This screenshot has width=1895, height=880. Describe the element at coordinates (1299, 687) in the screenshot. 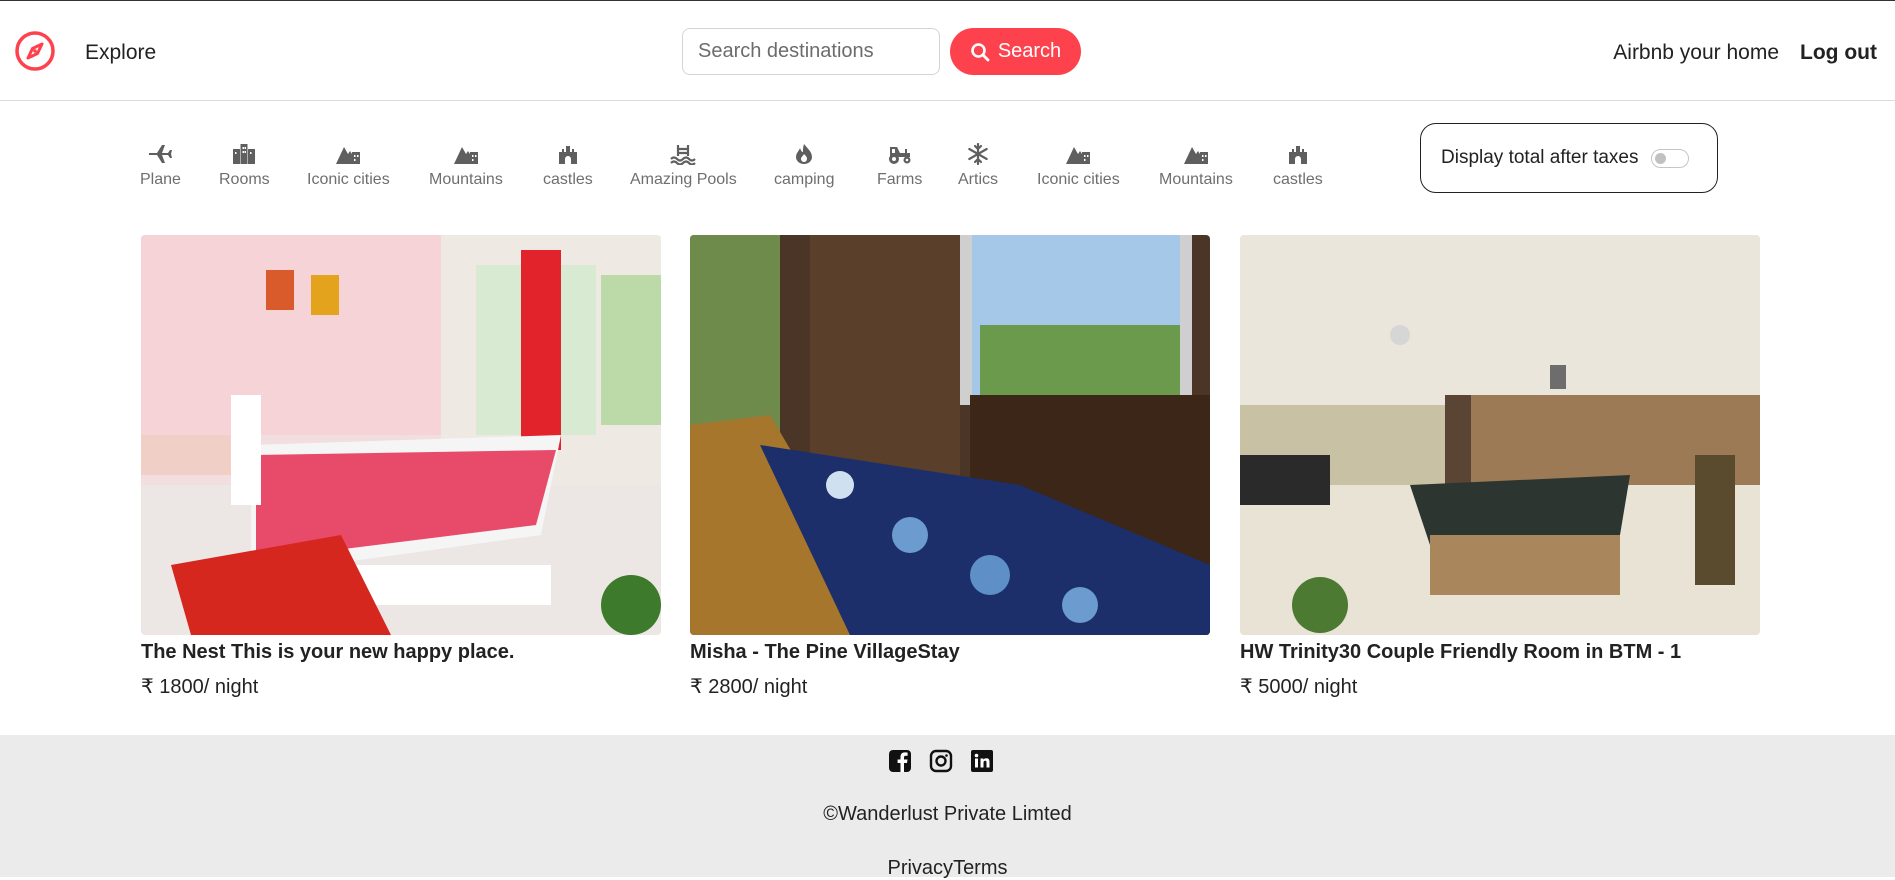

I see `listing-price: ₹ 5000/ night` at that location.